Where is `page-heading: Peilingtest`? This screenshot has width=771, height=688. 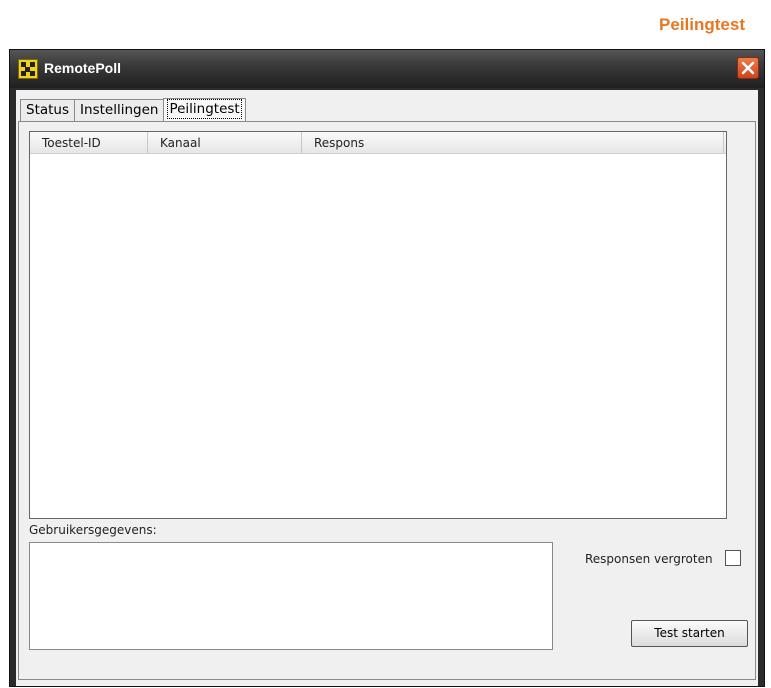 page-heading: Peilingtest is located at coordinates (702, 24).